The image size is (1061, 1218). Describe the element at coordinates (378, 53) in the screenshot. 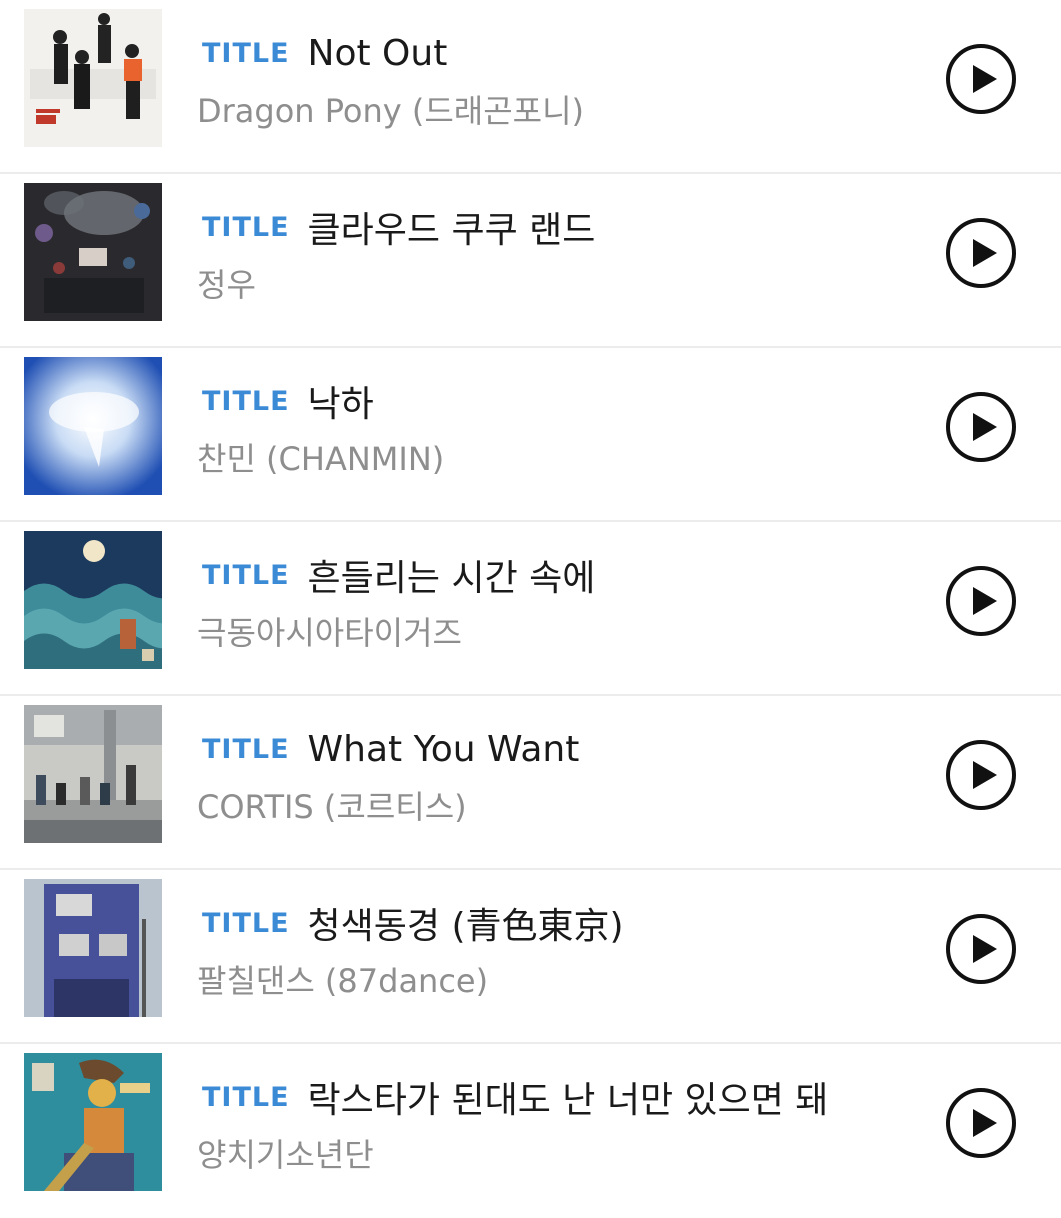

I see `song-title: Not Out` at that location.